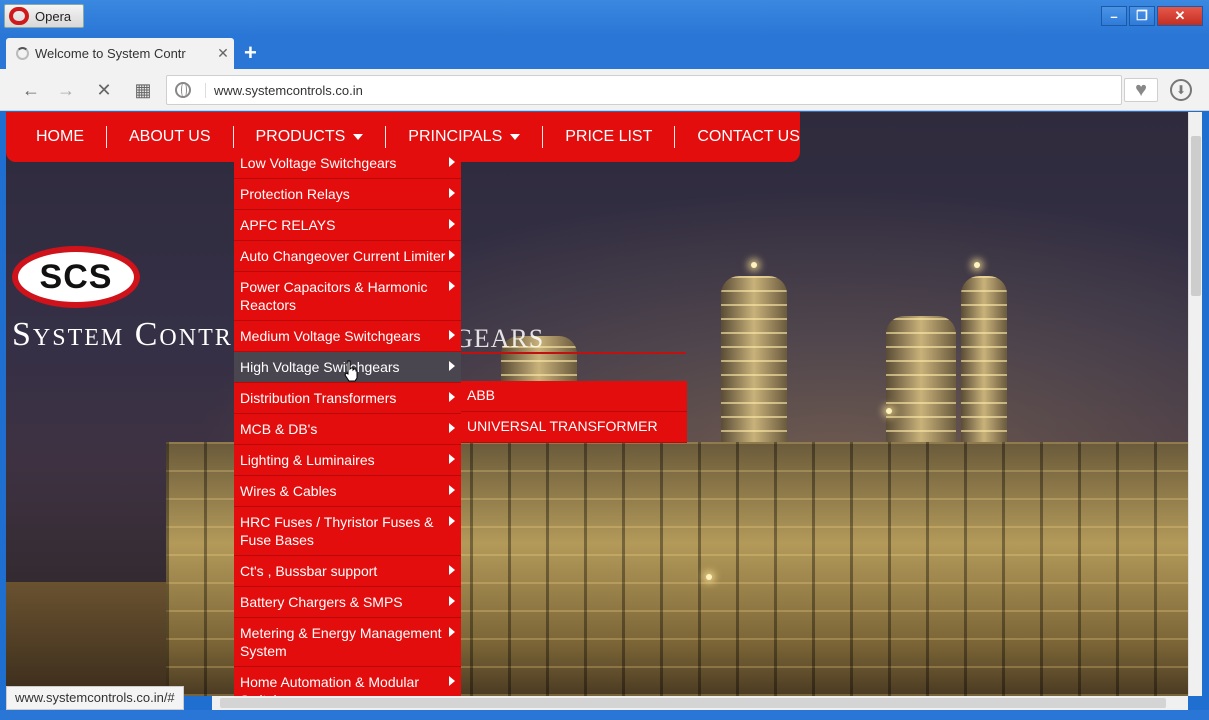  I want to click on submenu-item-abb: ABB, so click(574, 396).